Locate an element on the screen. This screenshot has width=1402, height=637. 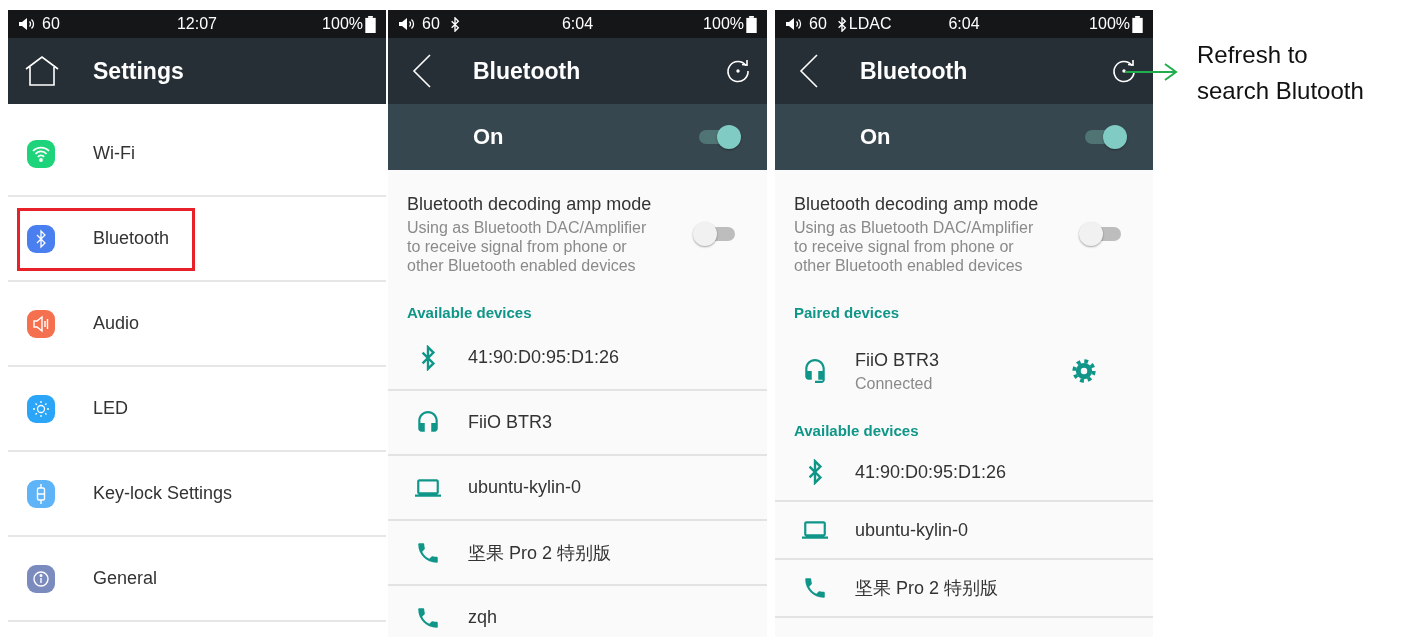
settings-item: Bluetooth is located at coordinates (197, 239).